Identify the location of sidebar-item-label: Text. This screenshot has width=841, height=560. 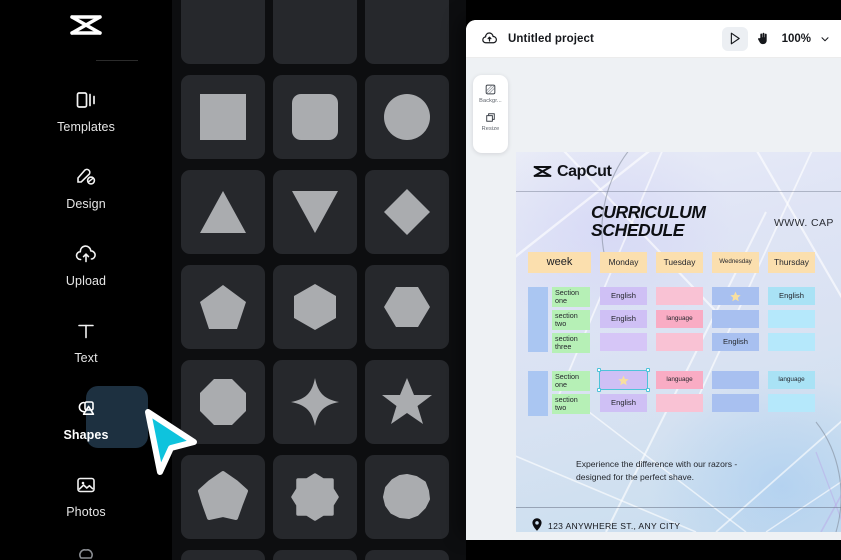
(86, 358).